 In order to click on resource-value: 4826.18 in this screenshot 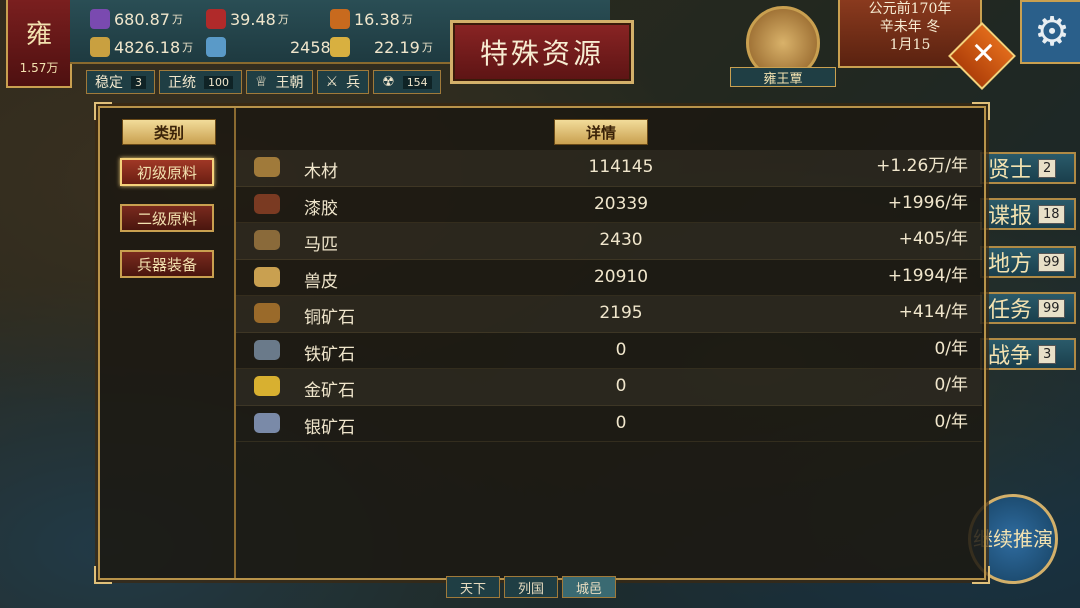, I will do `click(147, 47)`.